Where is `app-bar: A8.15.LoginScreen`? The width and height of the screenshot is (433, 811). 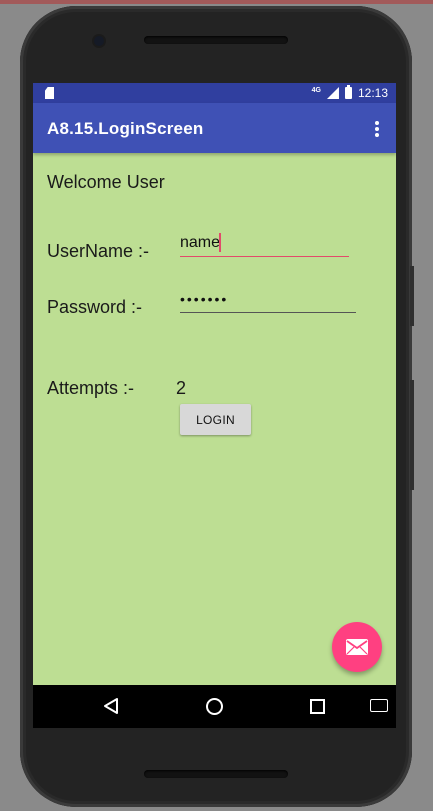
app-bar: A8.15.LoginScreen is located at coordinates (214, 128).